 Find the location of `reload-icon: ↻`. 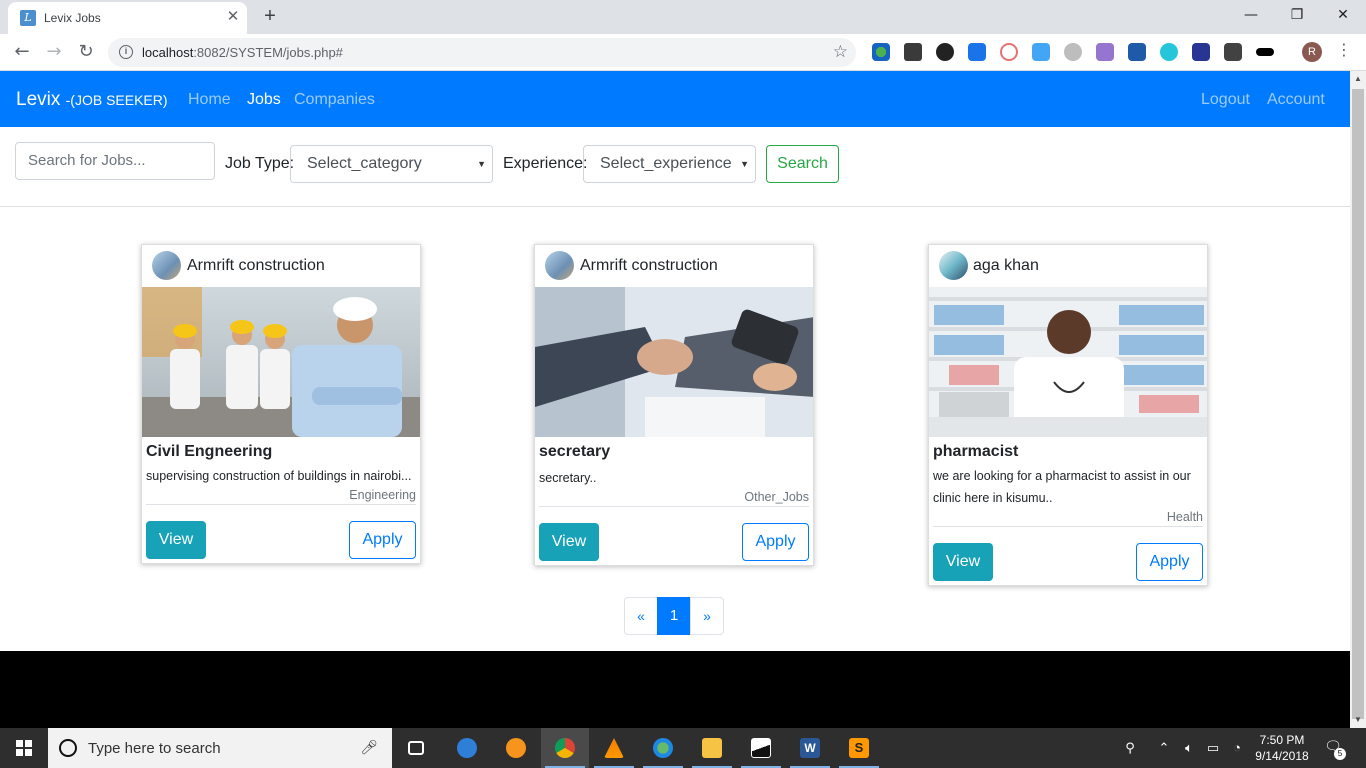

reload-icon: ↻ is located at coordinates (86, 52).